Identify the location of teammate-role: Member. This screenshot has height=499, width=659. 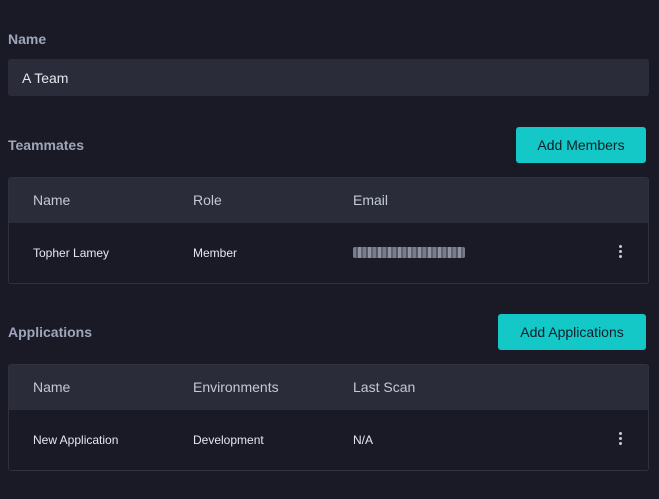
(215, 253).